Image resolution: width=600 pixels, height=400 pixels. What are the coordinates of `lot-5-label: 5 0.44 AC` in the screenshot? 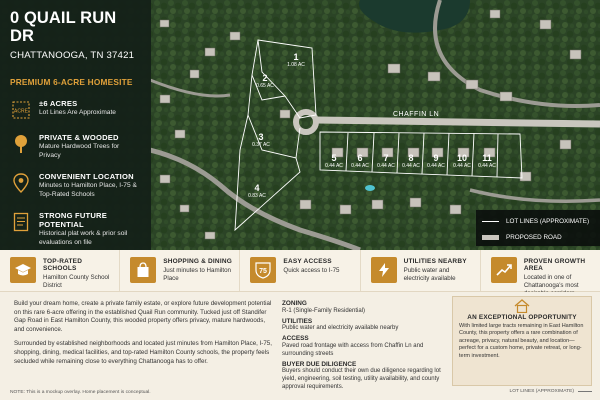 It's located at (334, 161).